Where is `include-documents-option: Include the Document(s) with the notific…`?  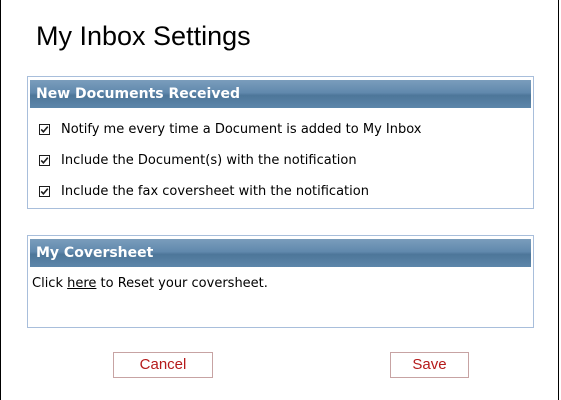
include-documents-option: Include the Document(s) with the notific… is located at coordinates (198, 160).